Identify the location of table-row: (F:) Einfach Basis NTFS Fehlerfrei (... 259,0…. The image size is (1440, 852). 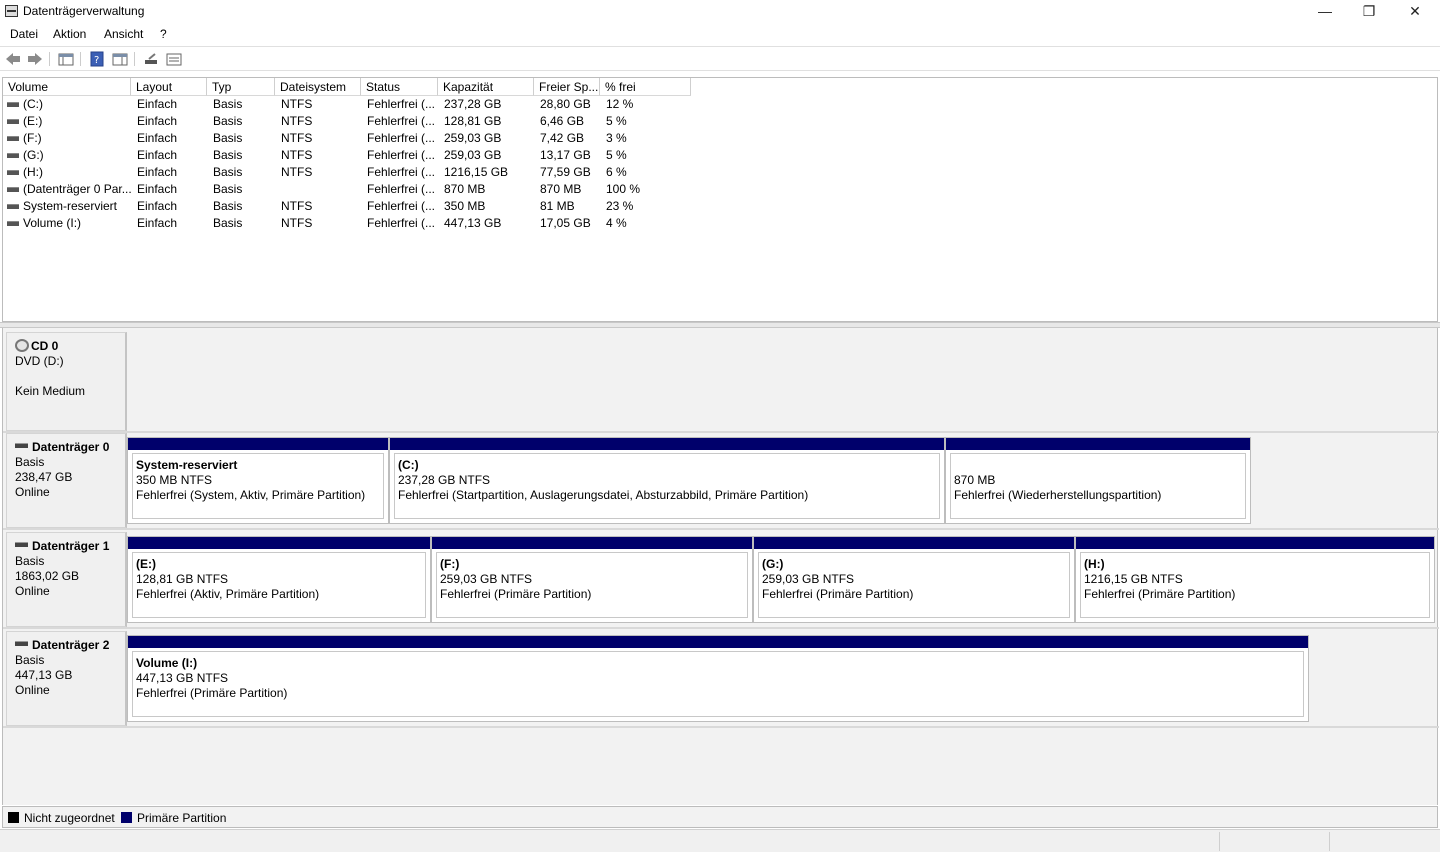
(353, 138).